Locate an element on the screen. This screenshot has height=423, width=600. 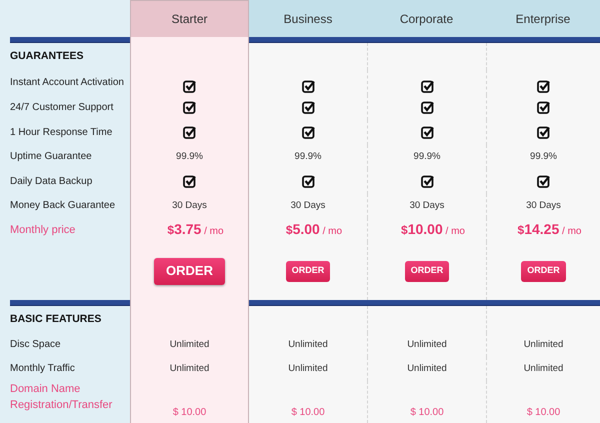
plan-header: Enterprise is located at coordinates (543, 18).